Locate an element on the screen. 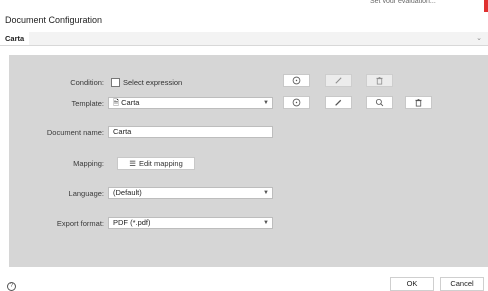 The width and height of the screenshot is (488, 291). condition-edit-button is located at coordinates (338, 80).